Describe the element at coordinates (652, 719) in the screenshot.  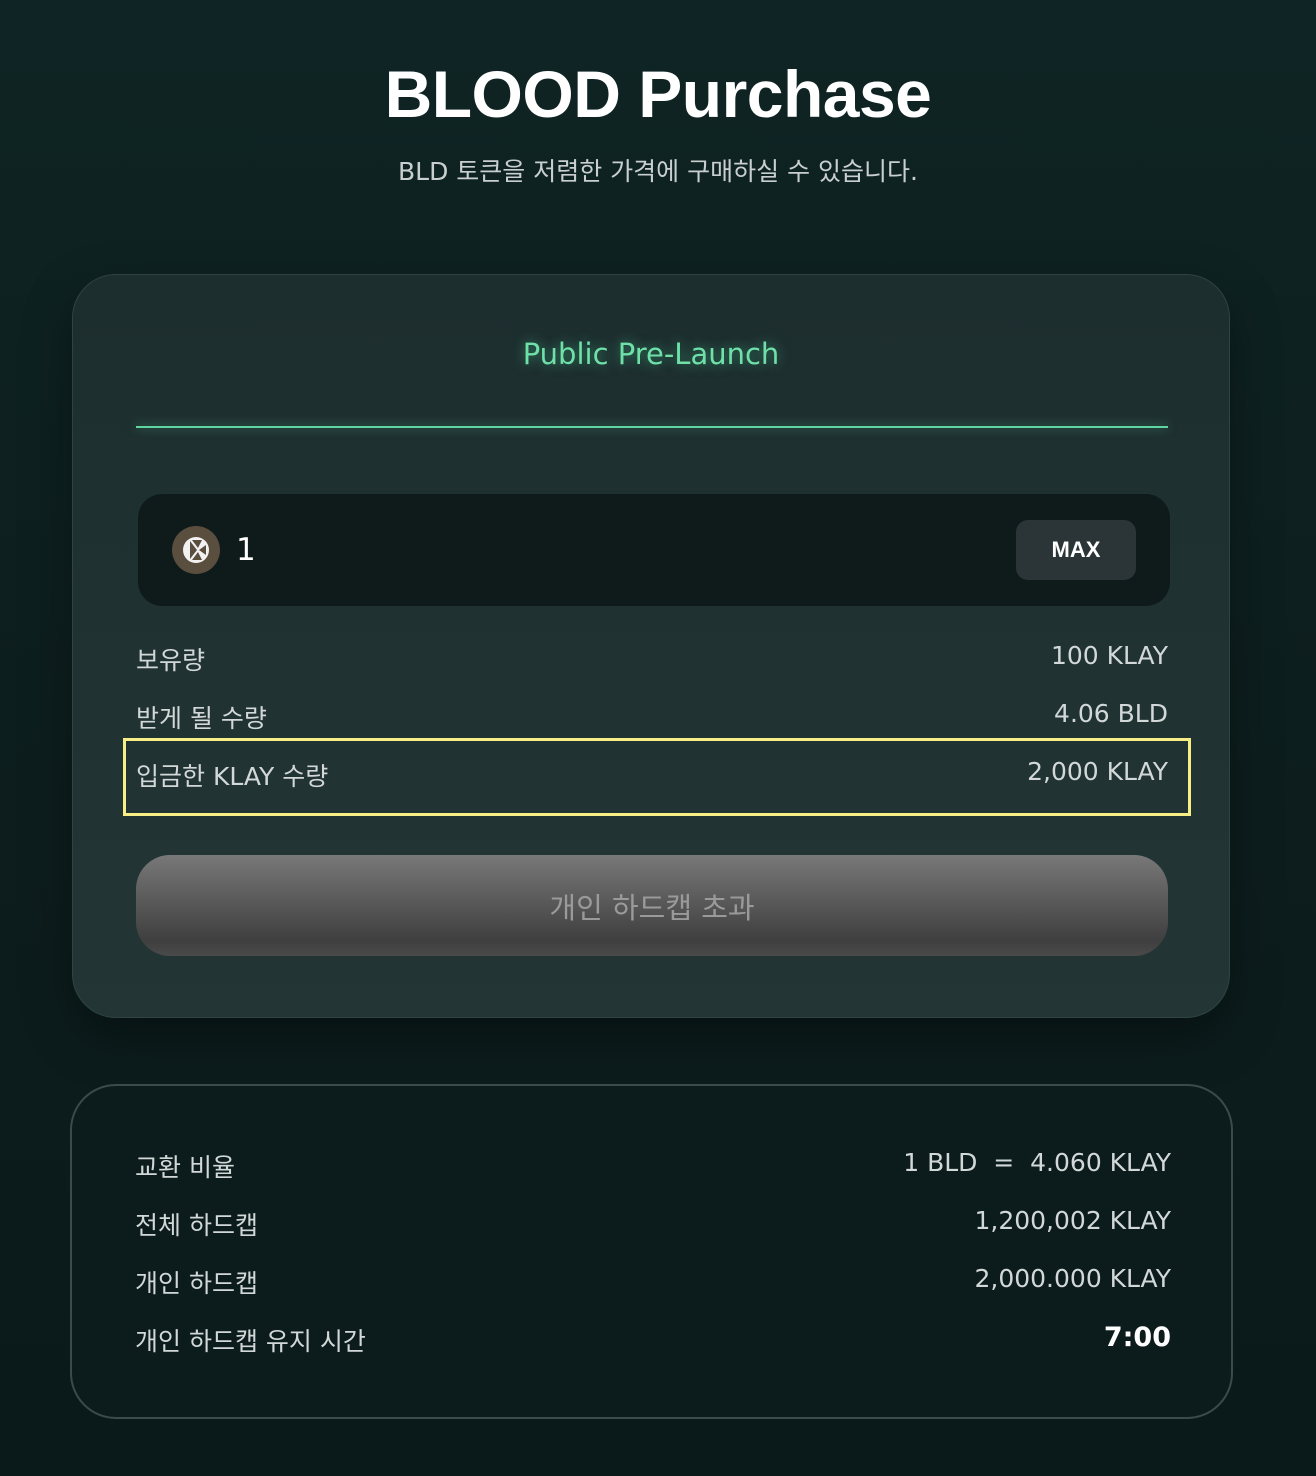
I see `receive-amount-row: 받게 될 수량 4.06 BLD` at that location.